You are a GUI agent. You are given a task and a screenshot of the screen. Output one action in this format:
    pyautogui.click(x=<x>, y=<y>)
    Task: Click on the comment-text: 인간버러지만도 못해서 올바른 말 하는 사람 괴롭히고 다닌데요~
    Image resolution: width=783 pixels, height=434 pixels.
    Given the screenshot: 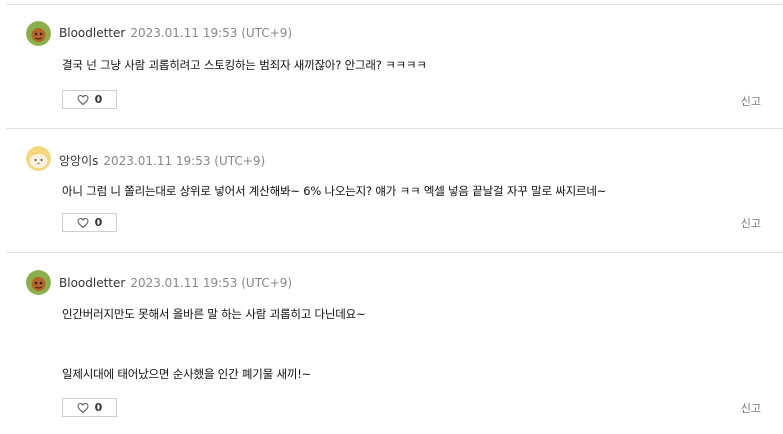 What is the action you would take?
    pyautogui.click(x=214, y=314)
    